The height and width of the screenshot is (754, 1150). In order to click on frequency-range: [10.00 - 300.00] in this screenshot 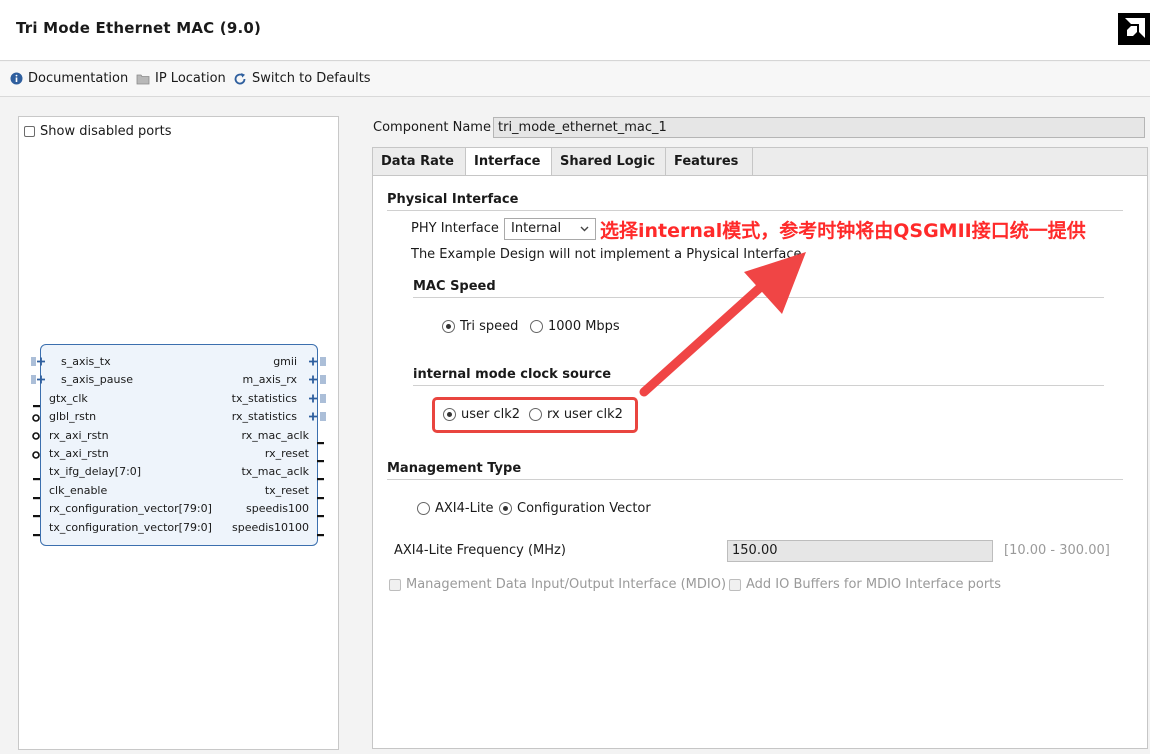, I will do `click(1057, 550)`.